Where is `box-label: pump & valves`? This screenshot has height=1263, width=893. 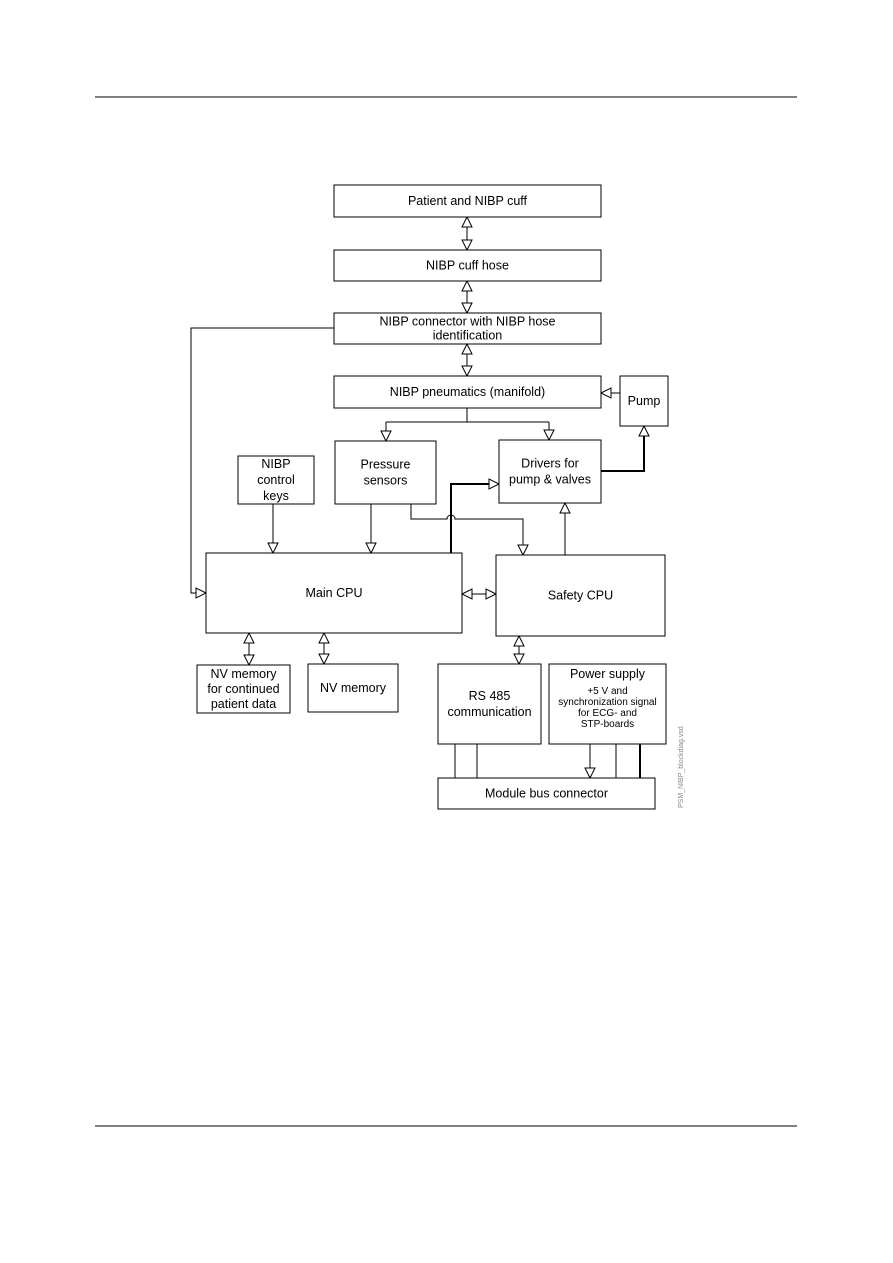
box-label: pump & valves is located at coordinates (550, 480).